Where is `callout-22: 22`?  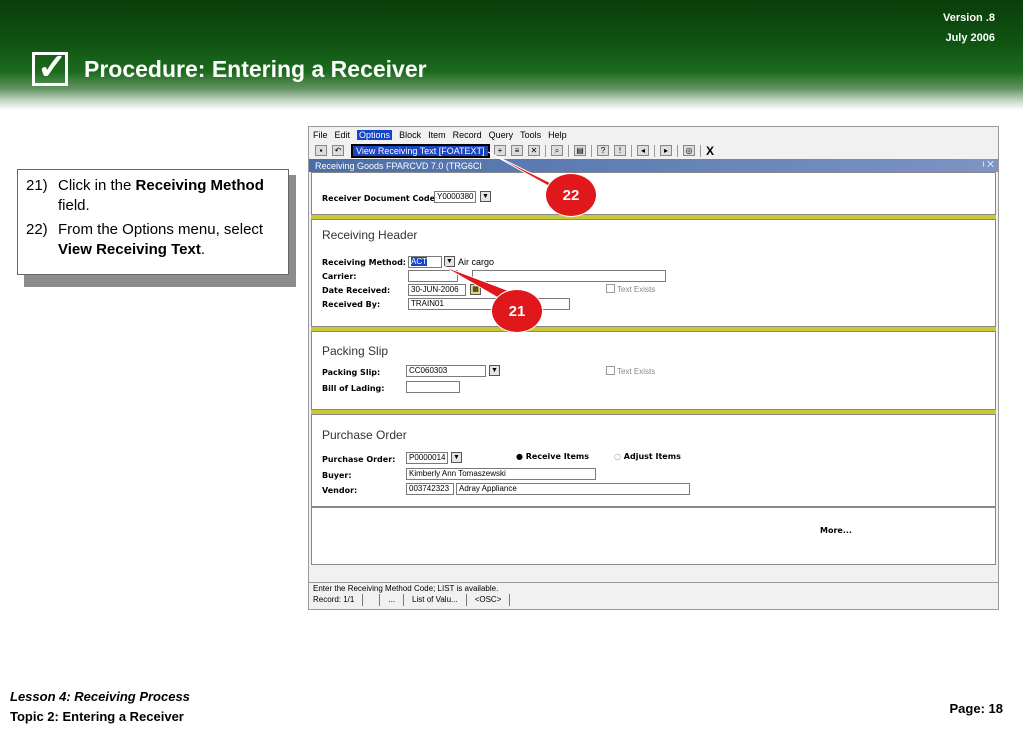
callout-22: 22 is located at coordinates (571, 195).